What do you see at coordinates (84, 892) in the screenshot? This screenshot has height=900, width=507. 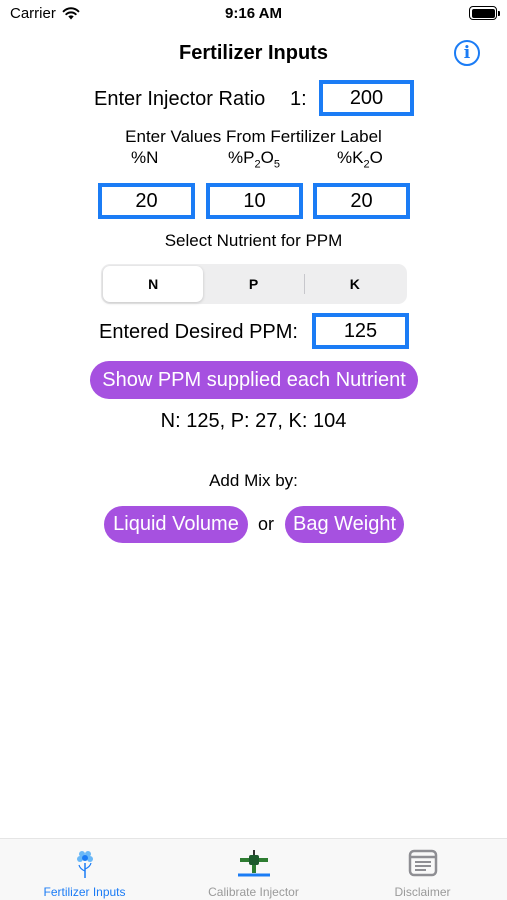 I see `tab-label-fertilizer-inputs: Fertilizer Inputs` at bounding box center [84, 892].